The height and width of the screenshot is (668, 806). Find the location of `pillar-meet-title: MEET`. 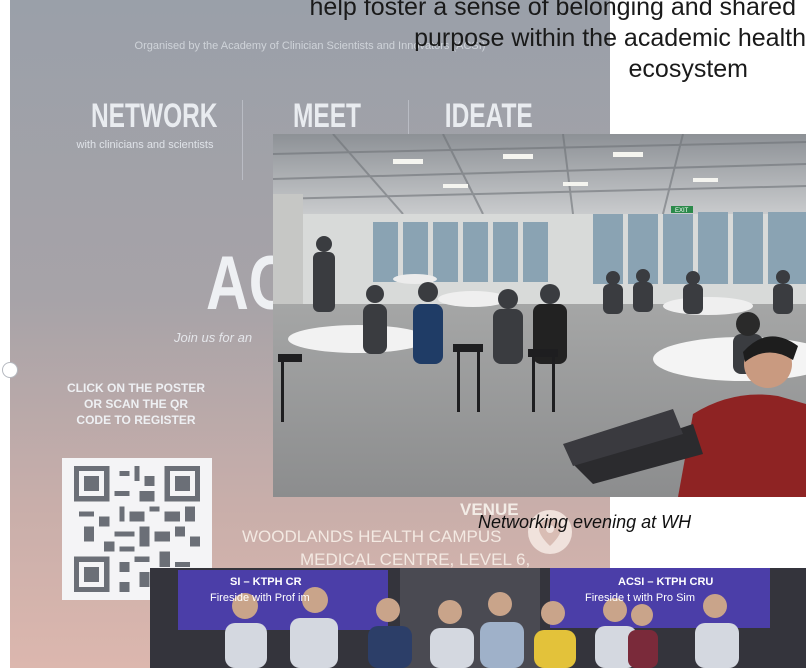

pillar-meet-title: MEET is located at coordinates (326, 116).